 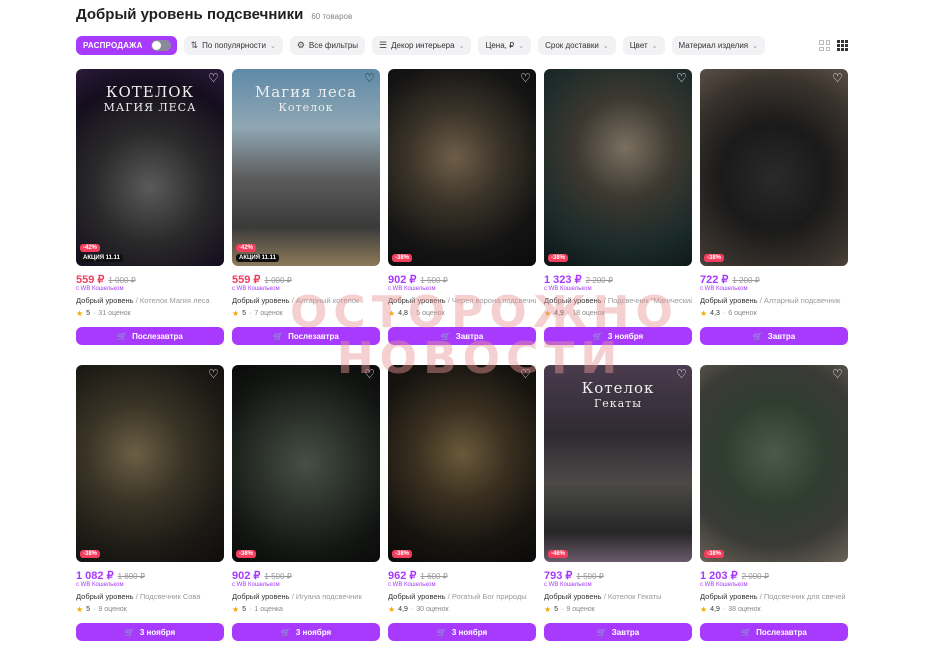 I want to click on product-name: Добрый уровень / Игуана подсвечник, so click(x=306, y=597).